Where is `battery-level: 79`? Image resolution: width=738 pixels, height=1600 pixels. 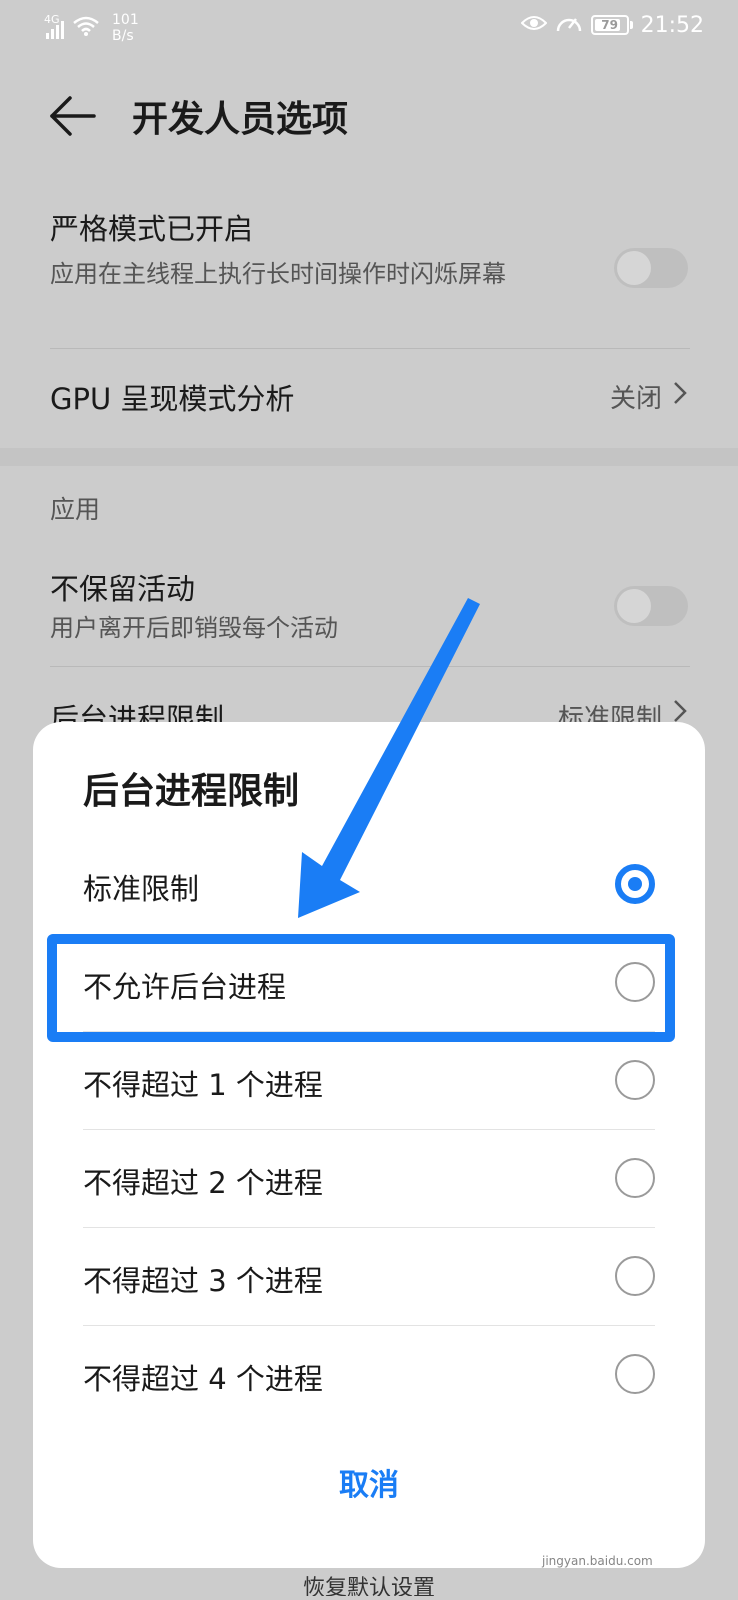 battery-level: 79 is located at coordinates (609, 25).